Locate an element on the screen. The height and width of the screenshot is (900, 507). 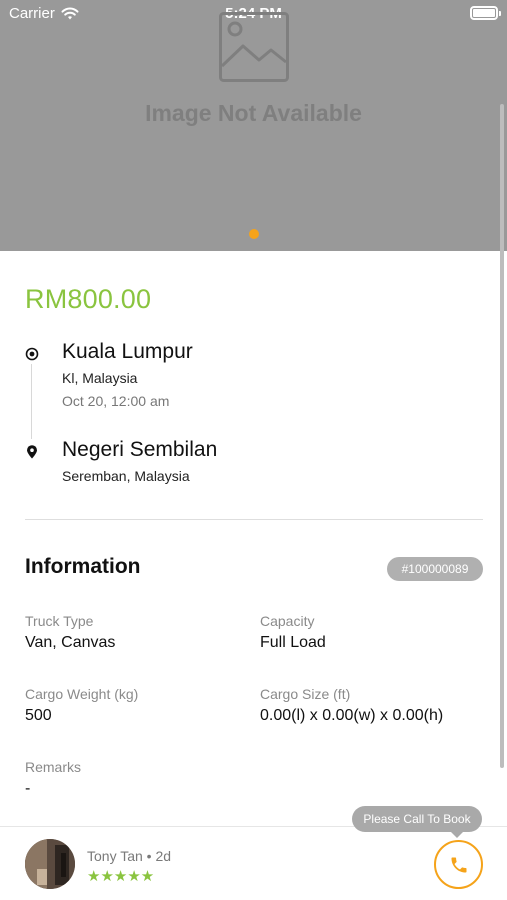
cargo-weight-label: Cargo Weight (kg) is located at coordinates (82, 694).